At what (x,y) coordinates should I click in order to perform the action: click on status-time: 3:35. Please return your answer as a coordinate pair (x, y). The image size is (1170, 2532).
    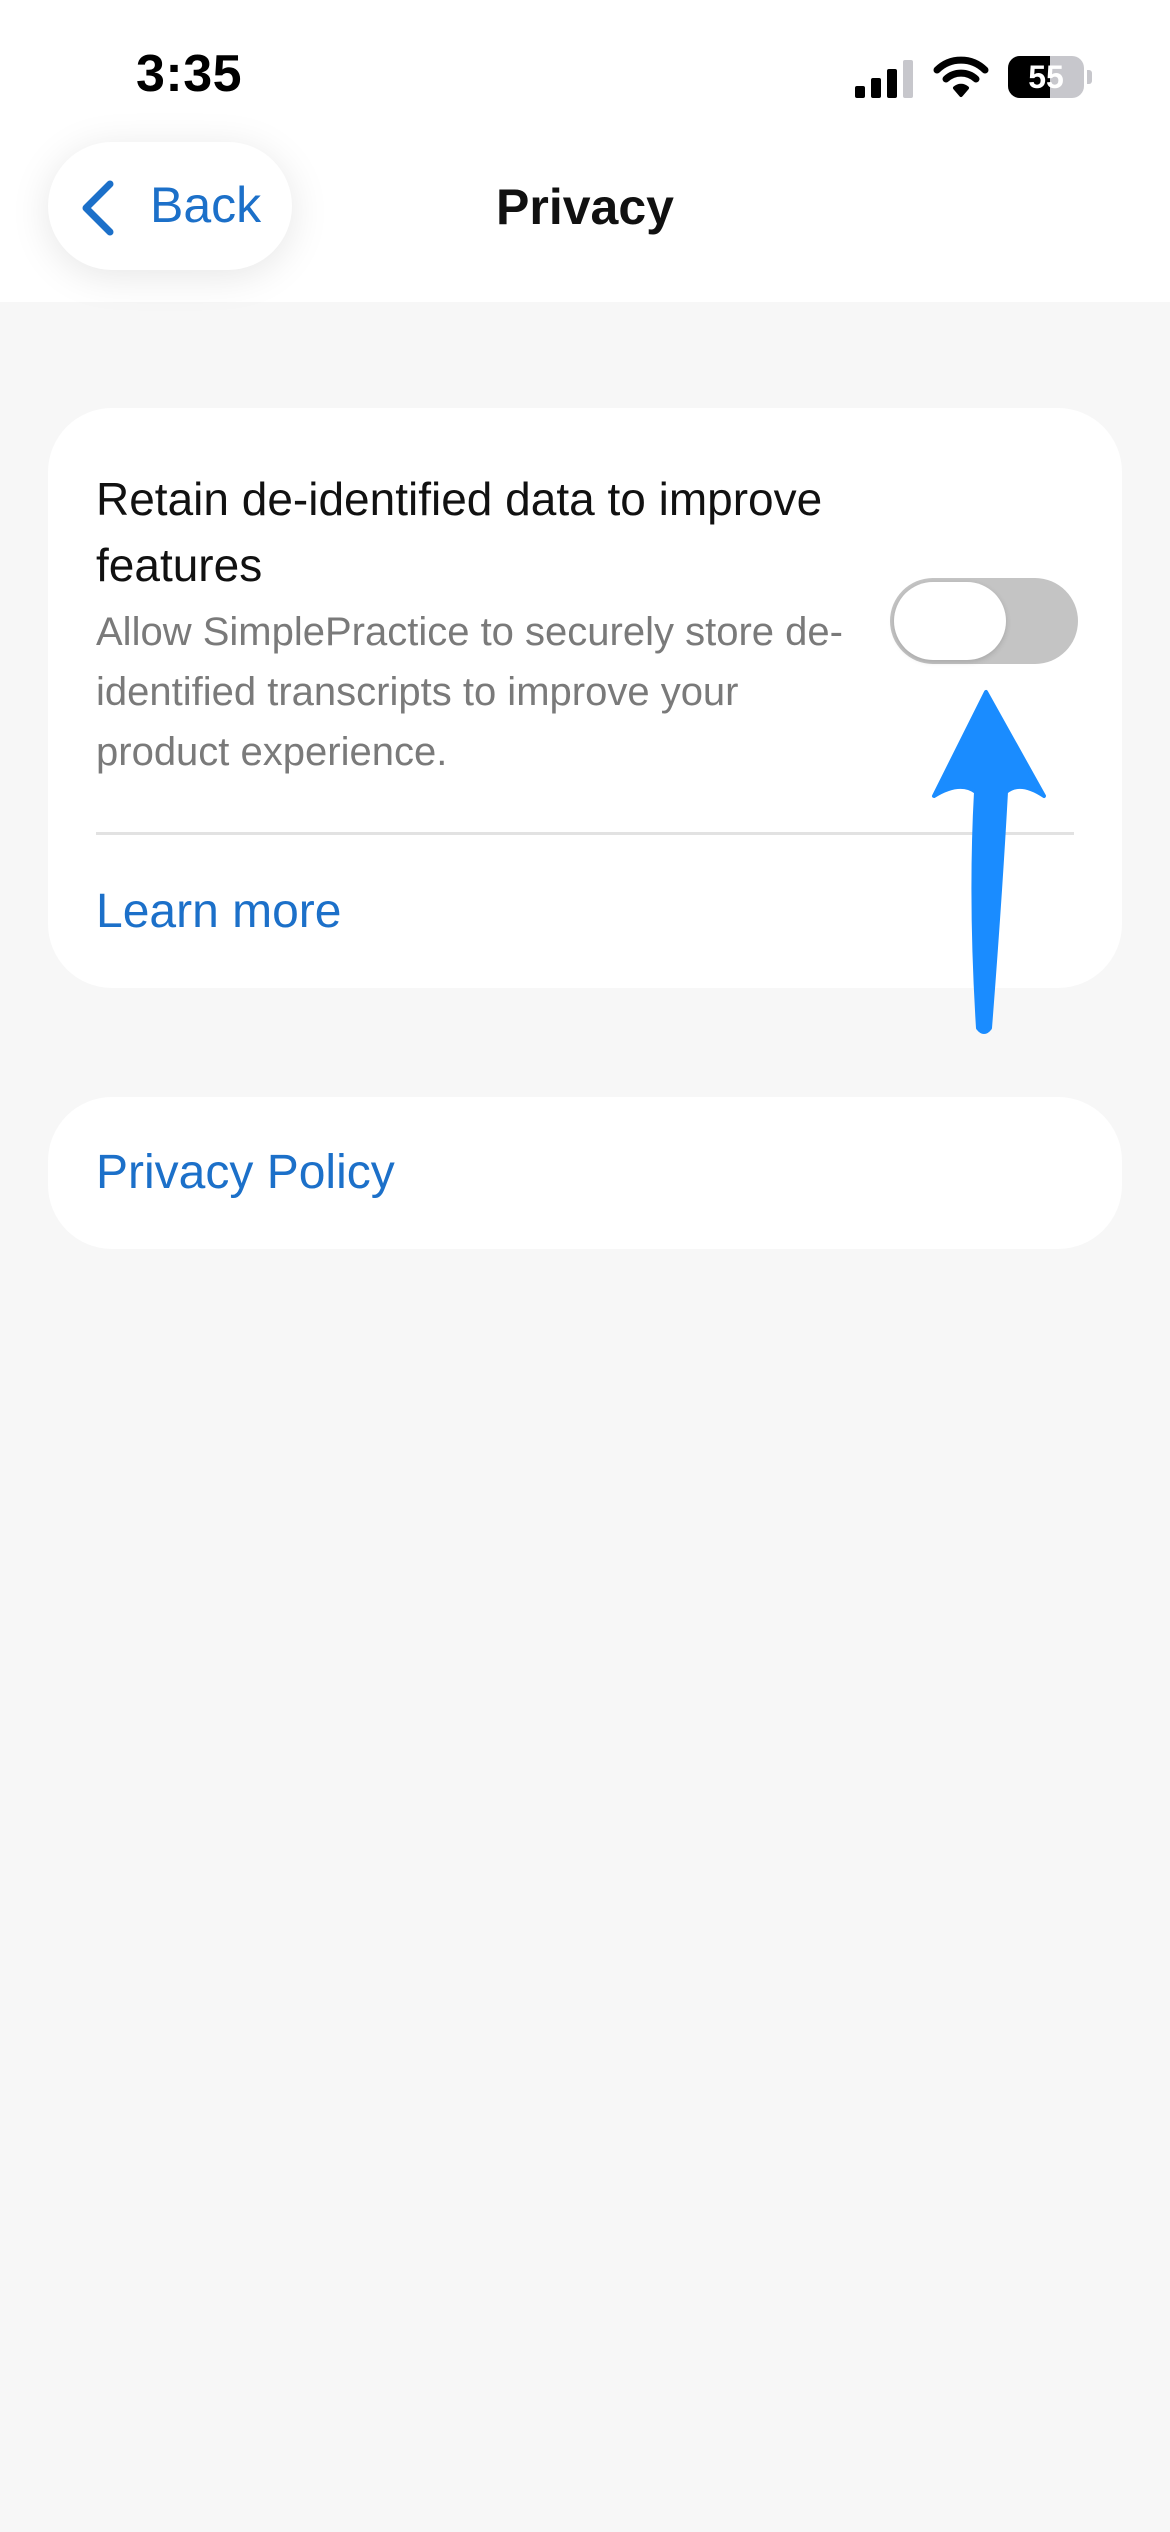
    Looking at the image, I should click on (189, 74).